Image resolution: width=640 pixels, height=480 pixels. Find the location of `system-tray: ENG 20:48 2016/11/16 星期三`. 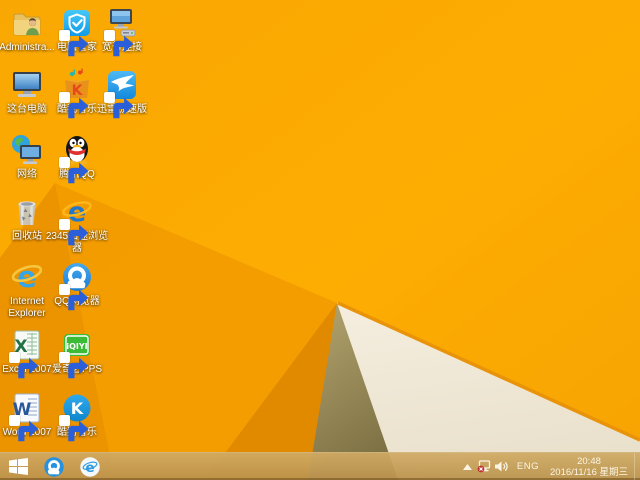

system-tray: ENG 20:48 2016/11/16 星期三 is located at coordinates (549, 466).